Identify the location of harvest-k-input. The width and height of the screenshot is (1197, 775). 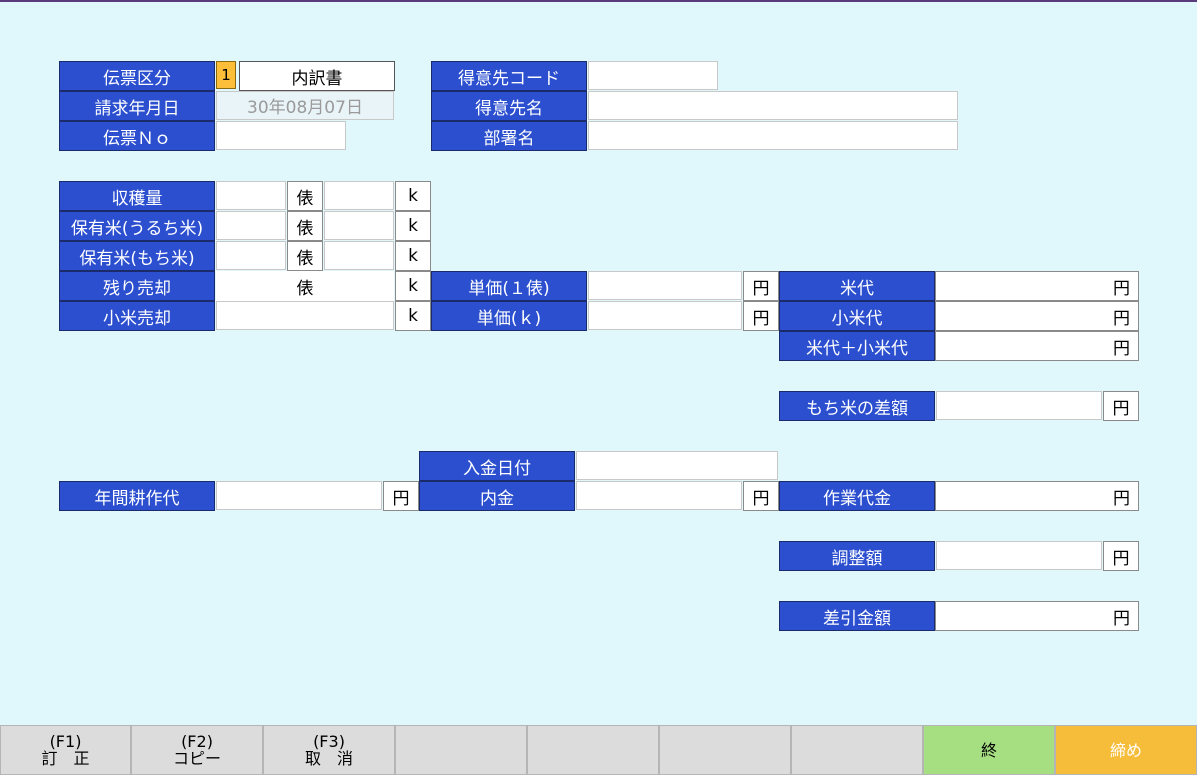
(359, 195).